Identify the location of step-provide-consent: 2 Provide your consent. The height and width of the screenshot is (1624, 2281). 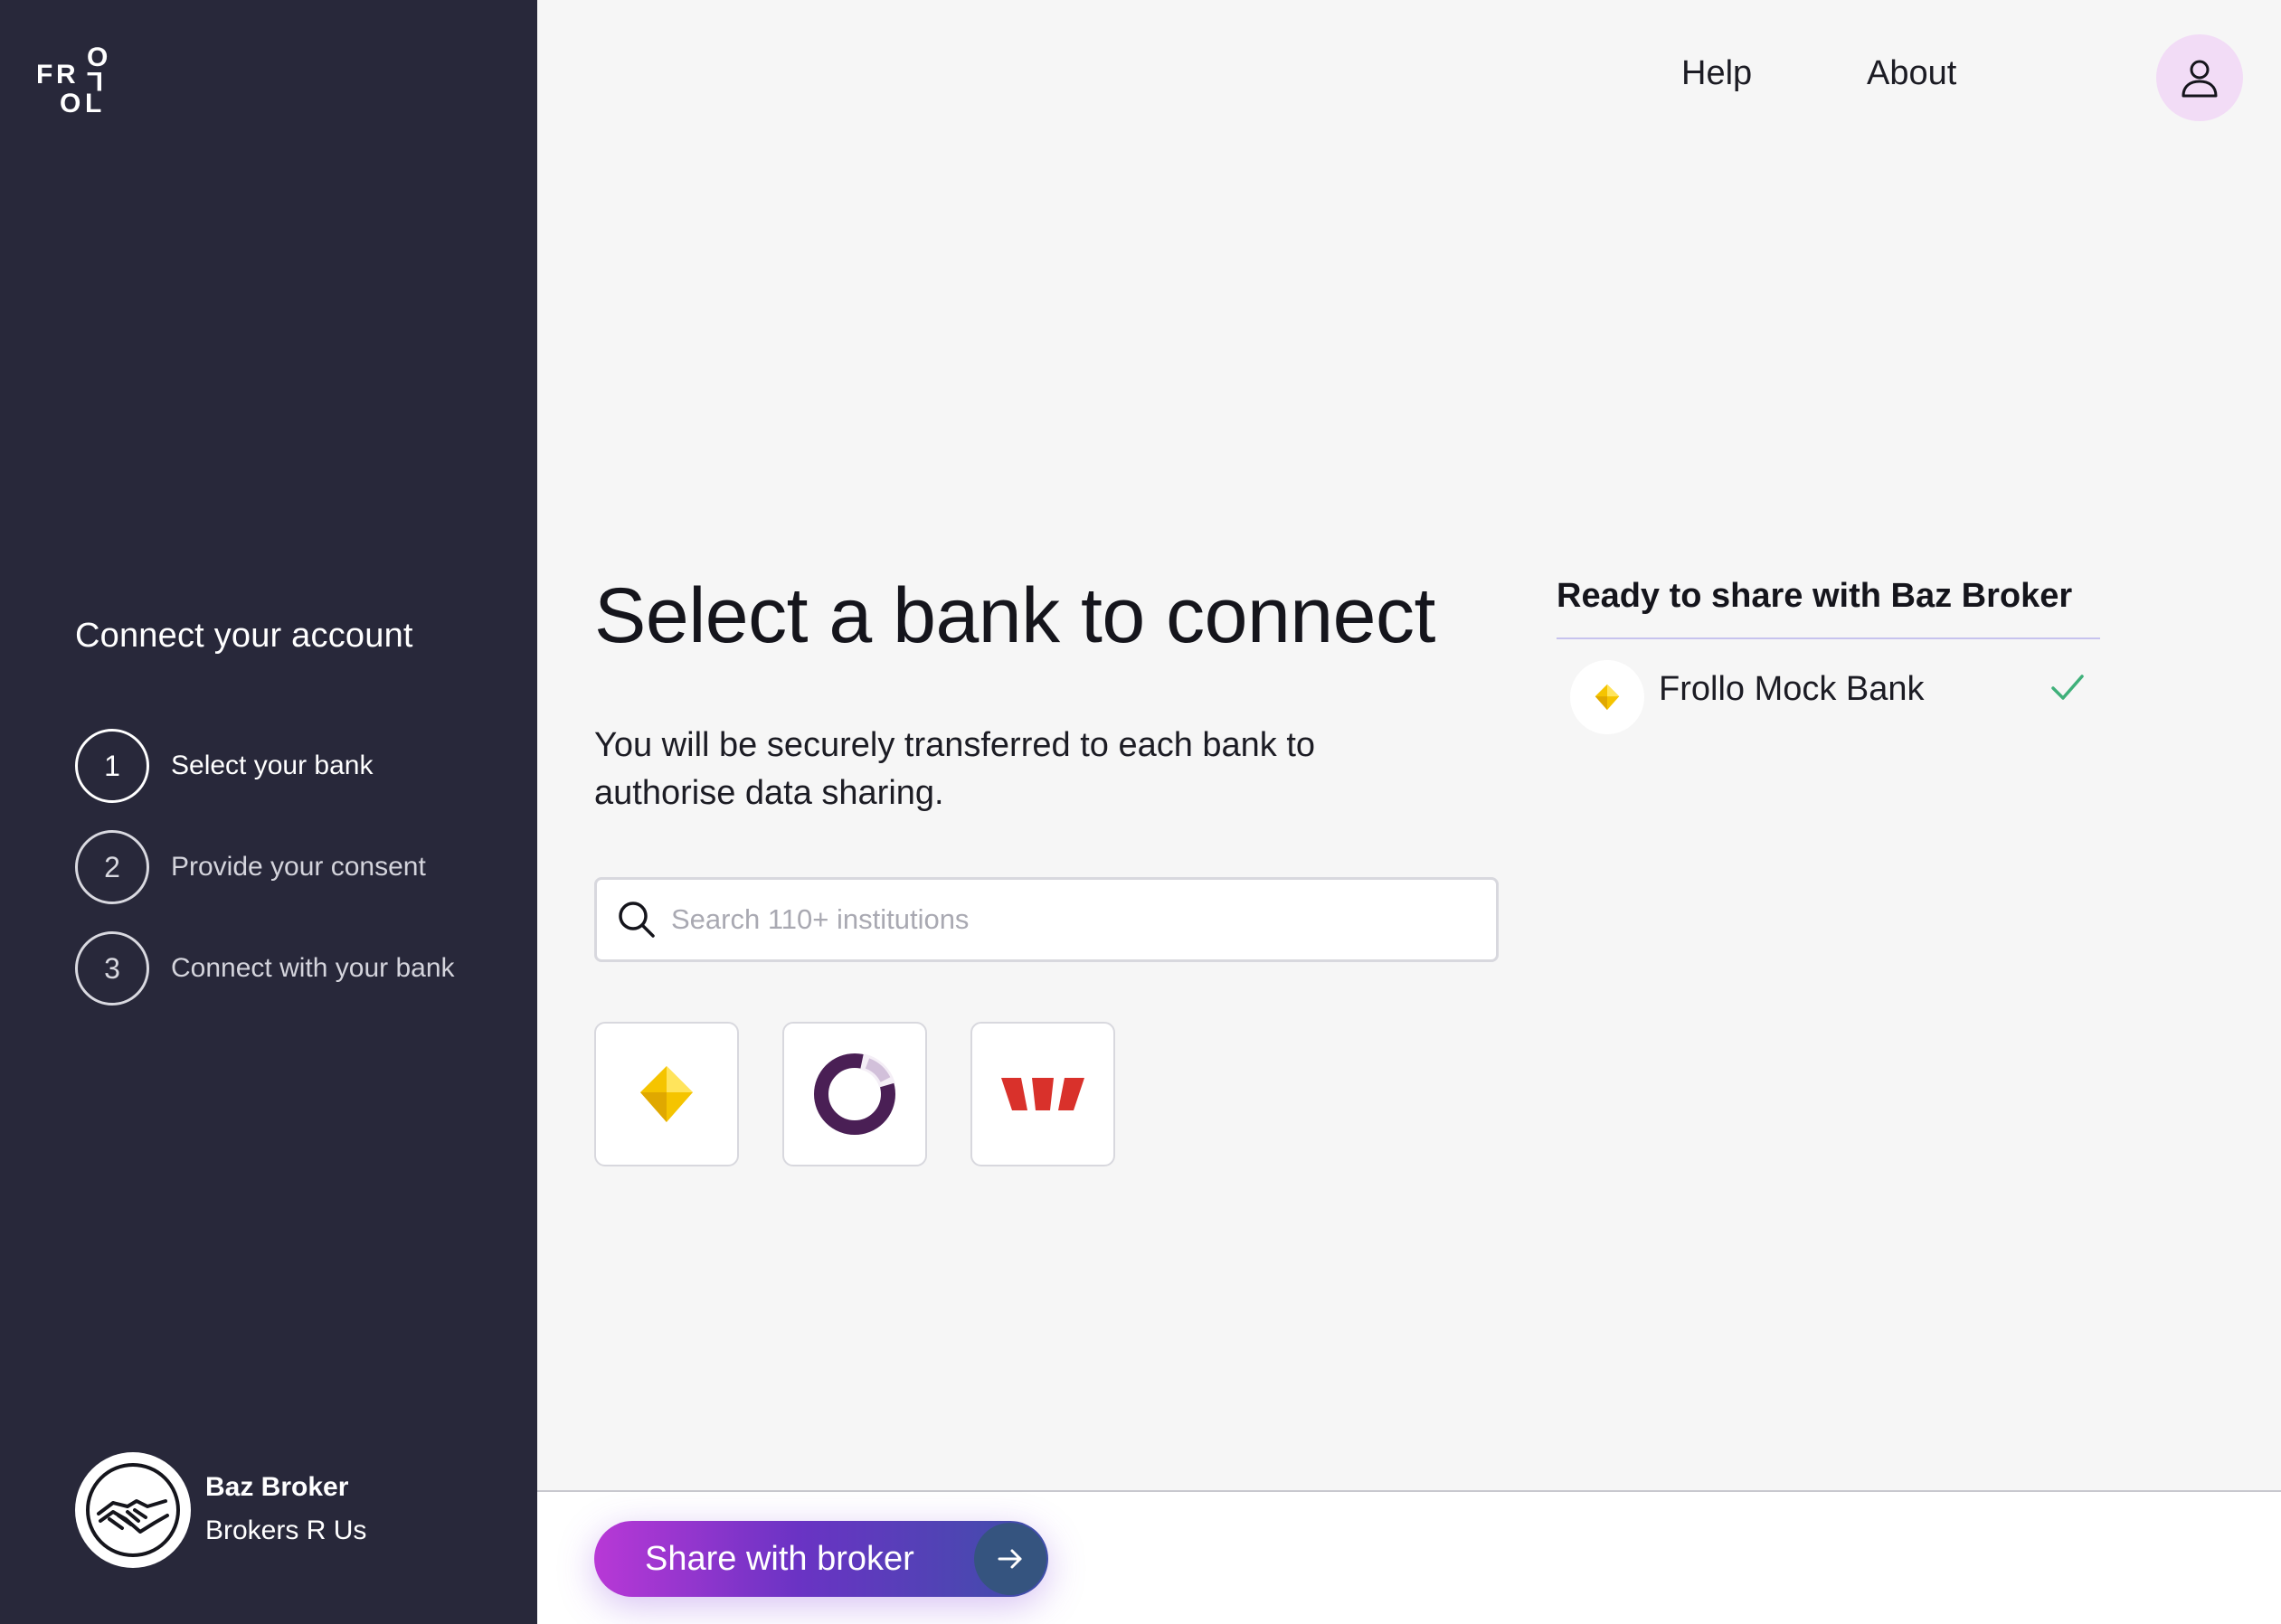
(250, 867).